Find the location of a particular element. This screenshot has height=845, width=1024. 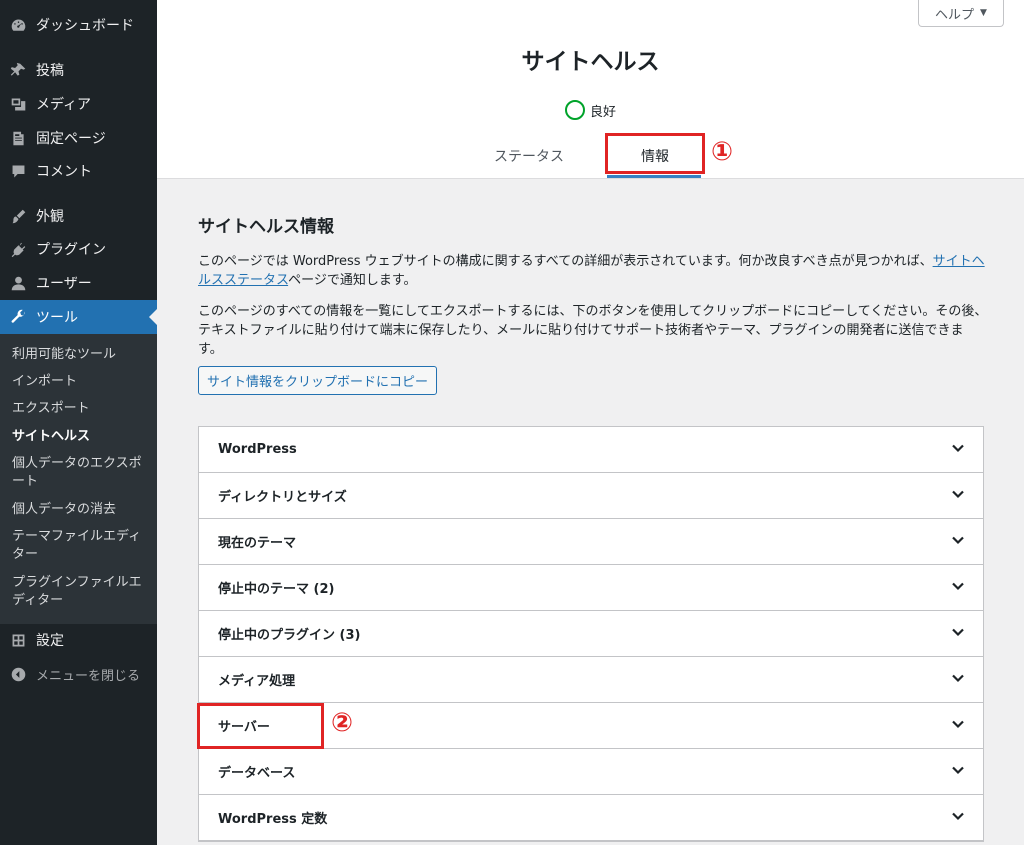

accordion-section: ディレクトリとサイズ is located at coordinates (591, 496).